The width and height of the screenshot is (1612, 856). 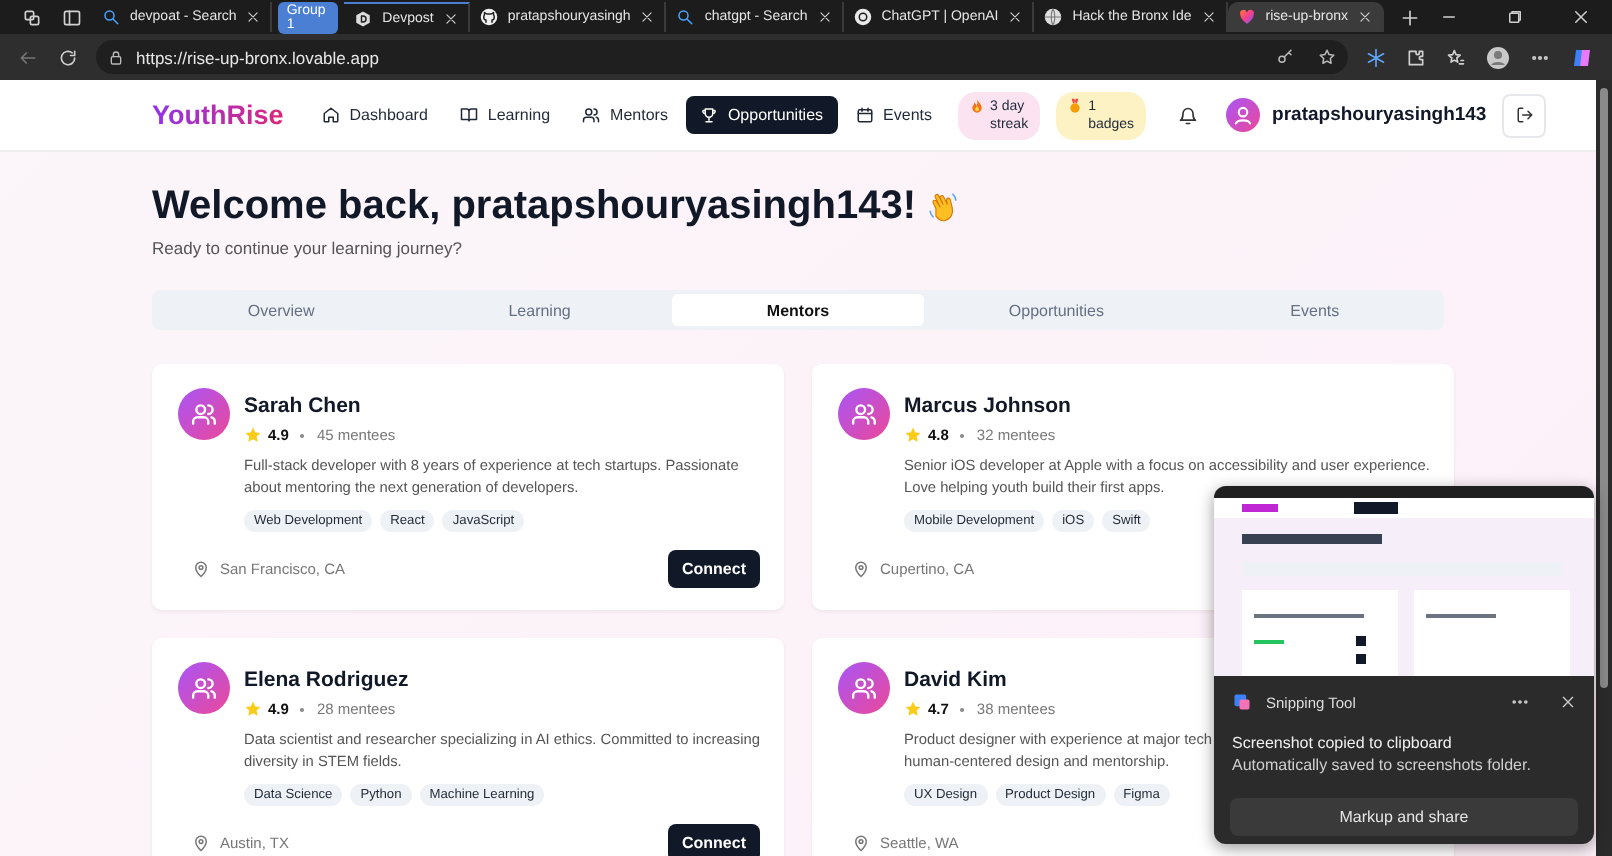 I want to click on copilot-icon, so click(x=1582, y=57).